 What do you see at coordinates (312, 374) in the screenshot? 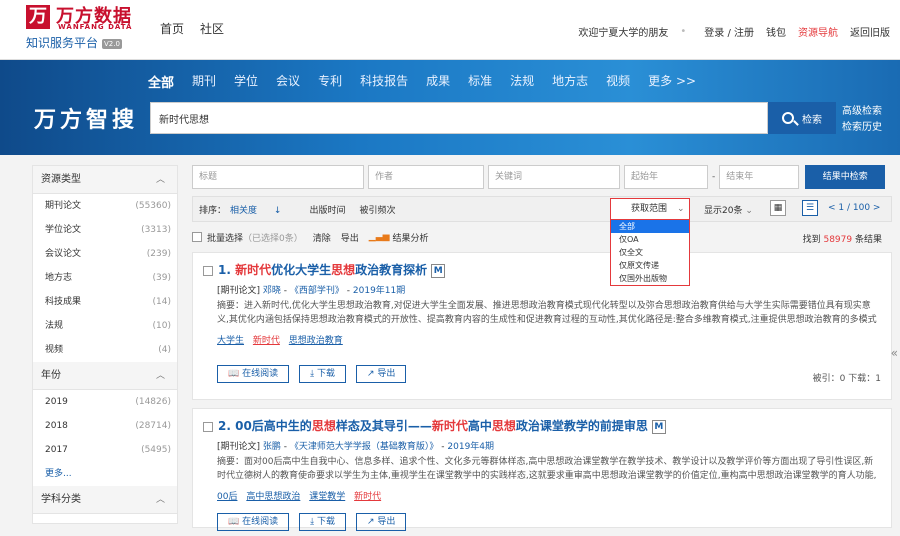
I see `download-icon: ⤓` at bounding box center [312, 374].